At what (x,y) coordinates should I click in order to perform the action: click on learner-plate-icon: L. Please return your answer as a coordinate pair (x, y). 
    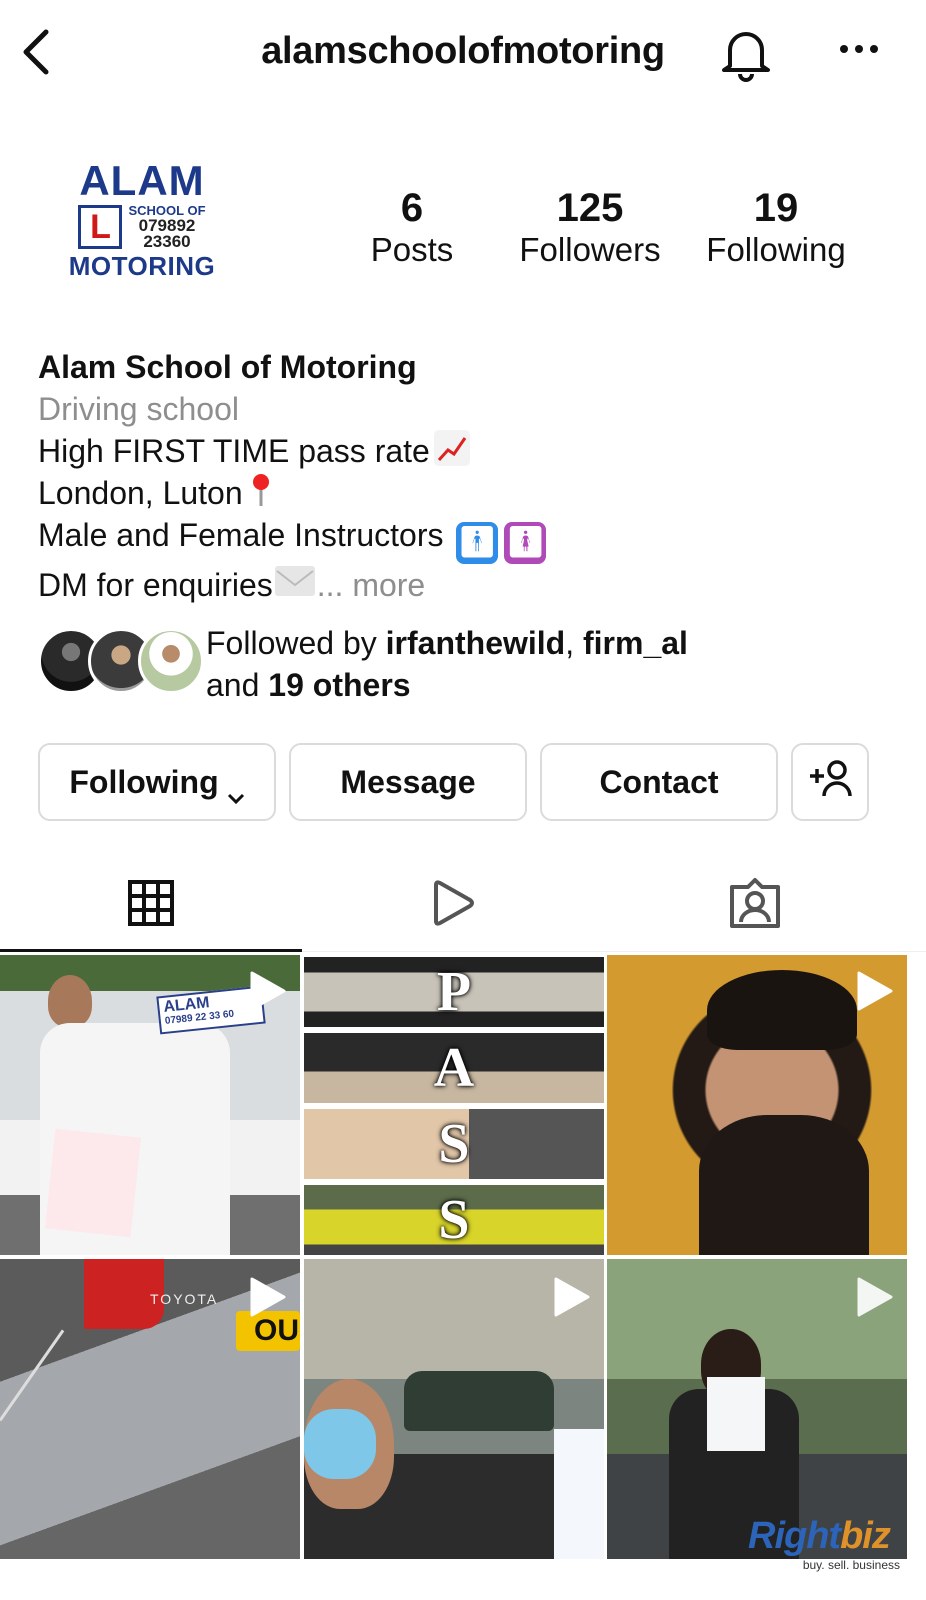
    Looking at the image, I should click on (100, 227).